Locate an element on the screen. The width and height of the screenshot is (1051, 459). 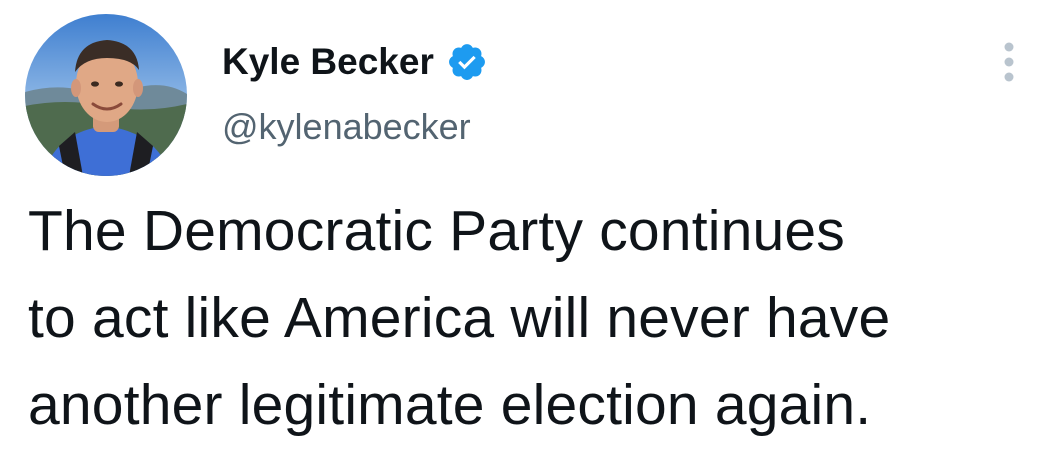
tweet-text-line: another legitimate election again. is located at coordinates (450, 405).